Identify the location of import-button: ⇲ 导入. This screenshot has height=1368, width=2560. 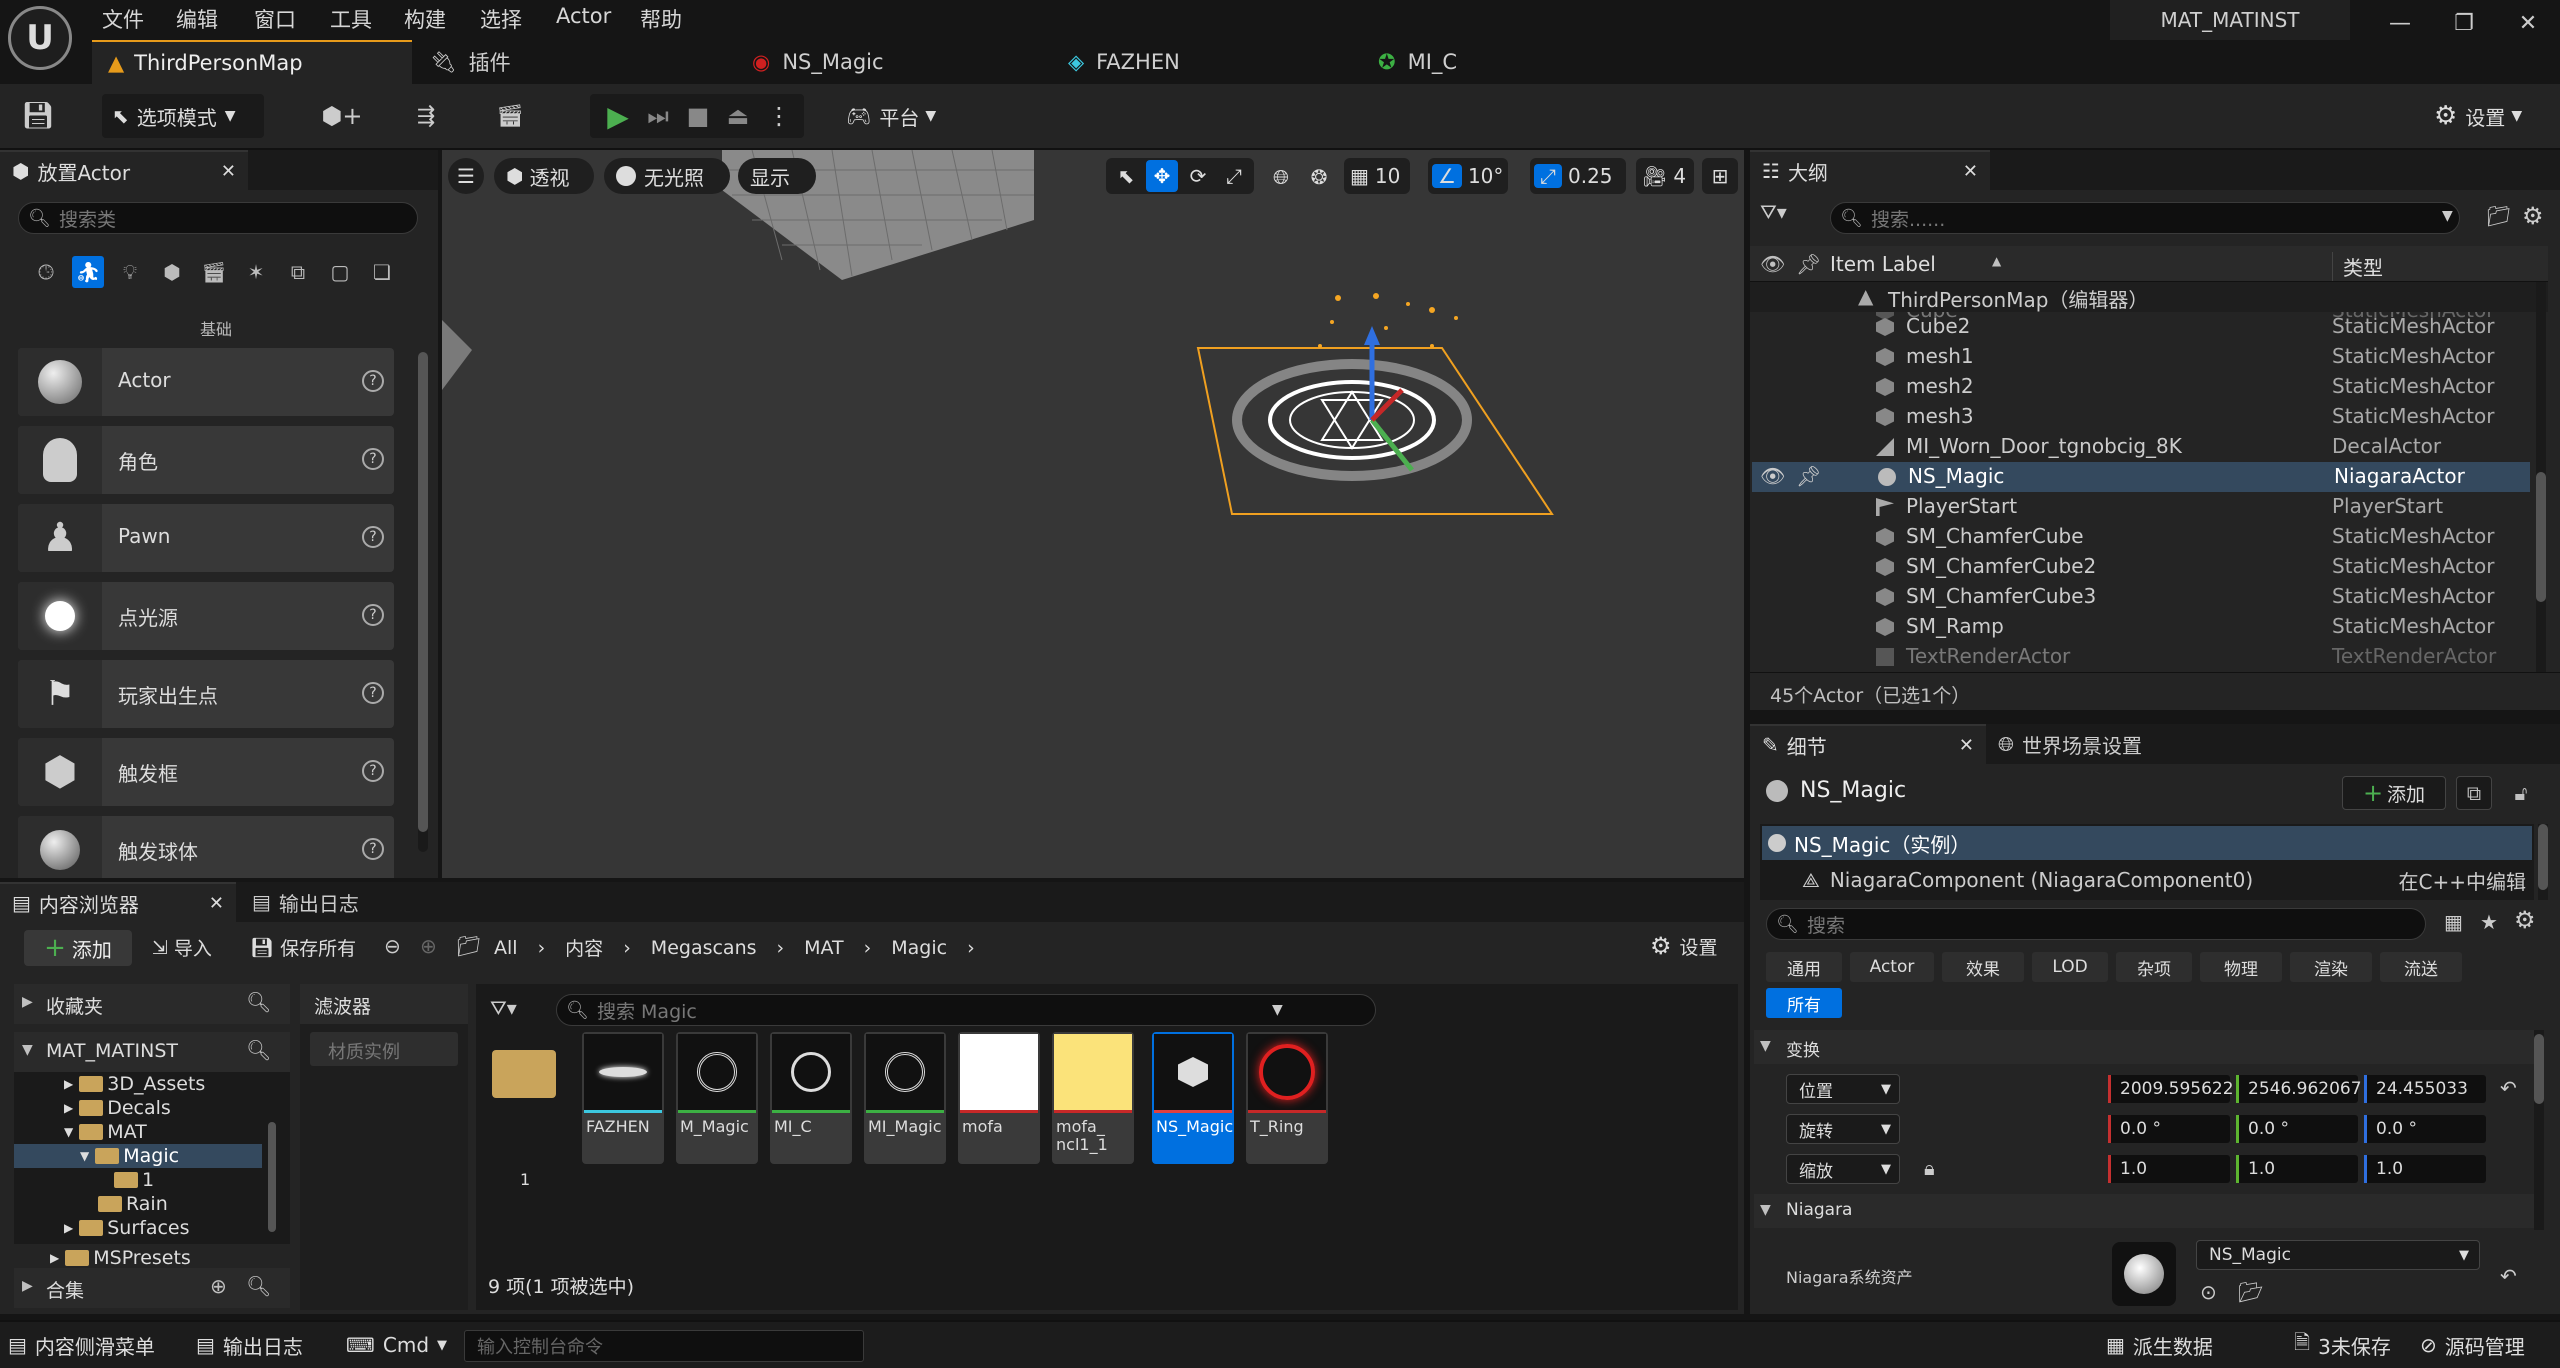
(182, 947).